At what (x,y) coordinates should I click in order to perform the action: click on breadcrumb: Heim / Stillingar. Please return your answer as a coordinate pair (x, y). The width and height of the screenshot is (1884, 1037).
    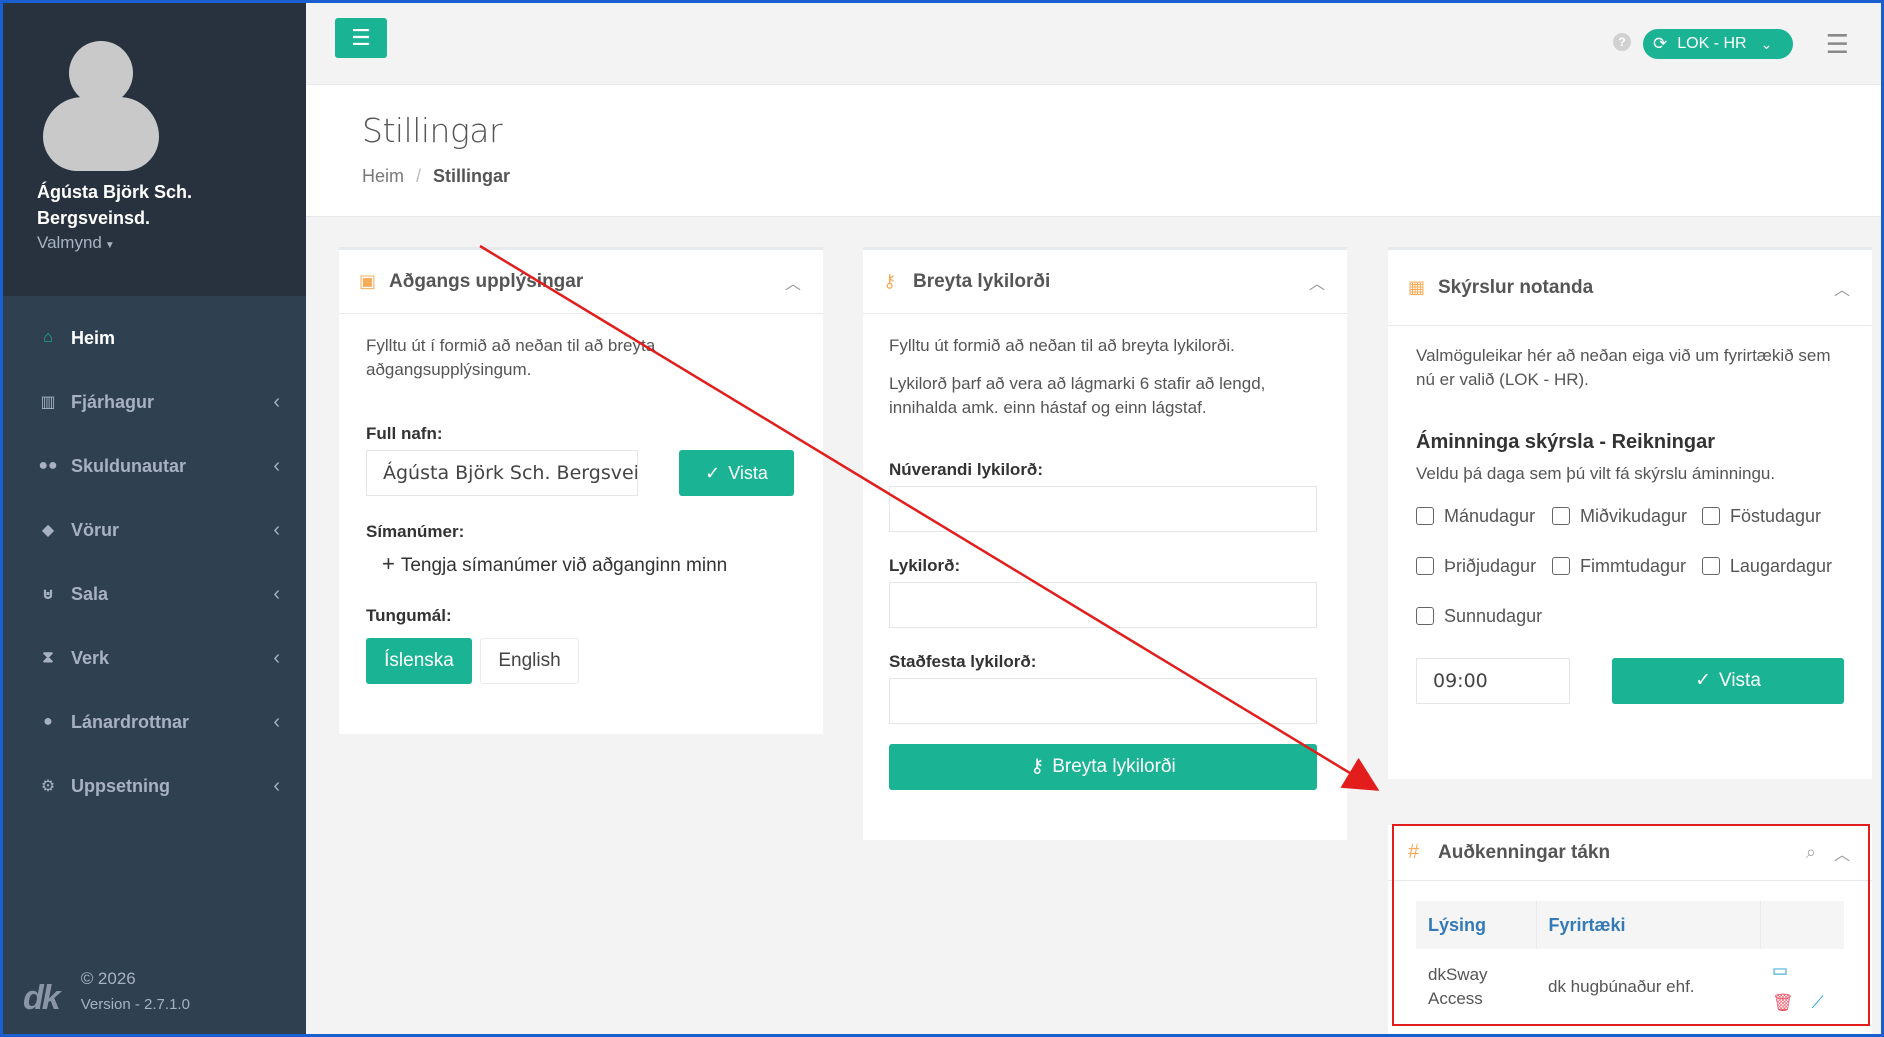
    Looking at the image, I should click on (1093, 176).